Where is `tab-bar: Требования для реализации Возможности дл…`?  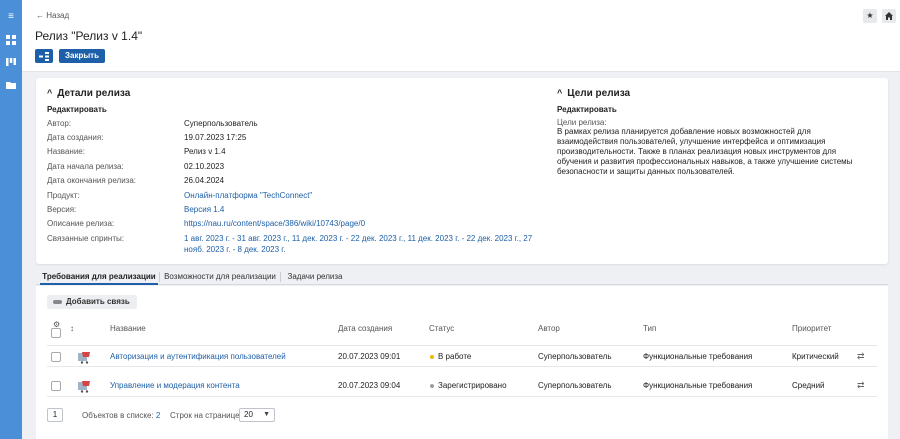
tab-bar: Требования для реализации Возможности дл… is located at coordinates (462, 277).